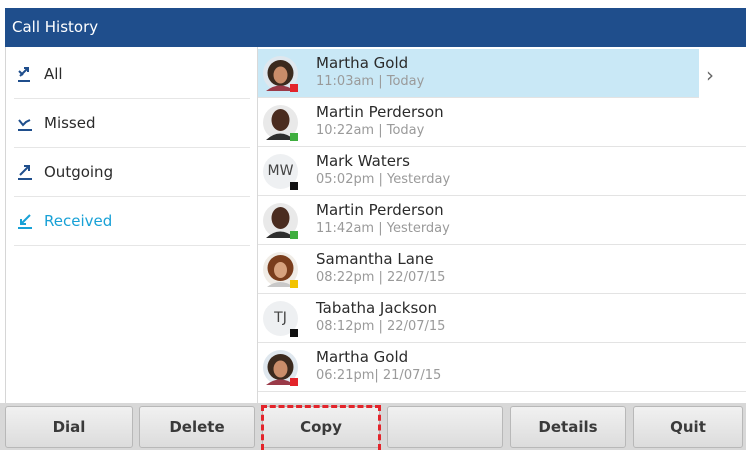 The image size is (746, 450). What do you see at coordinates (79, 171) in the screenshot?
I see `filter-label: Outgoing` at bounding box center [79, 171].